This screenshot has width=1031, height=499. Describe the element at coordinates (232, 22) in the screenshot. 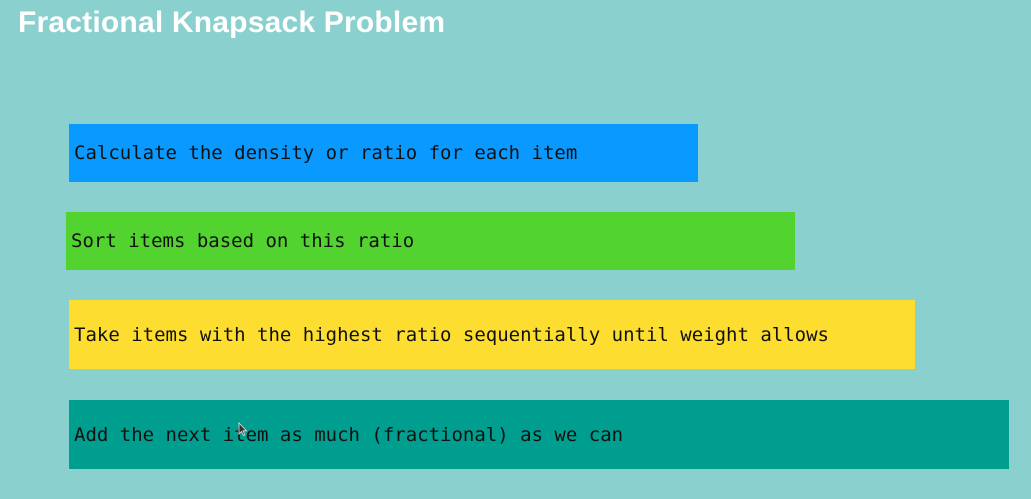

I see `slide-title: Fractional Knapsack Problem` at that location.